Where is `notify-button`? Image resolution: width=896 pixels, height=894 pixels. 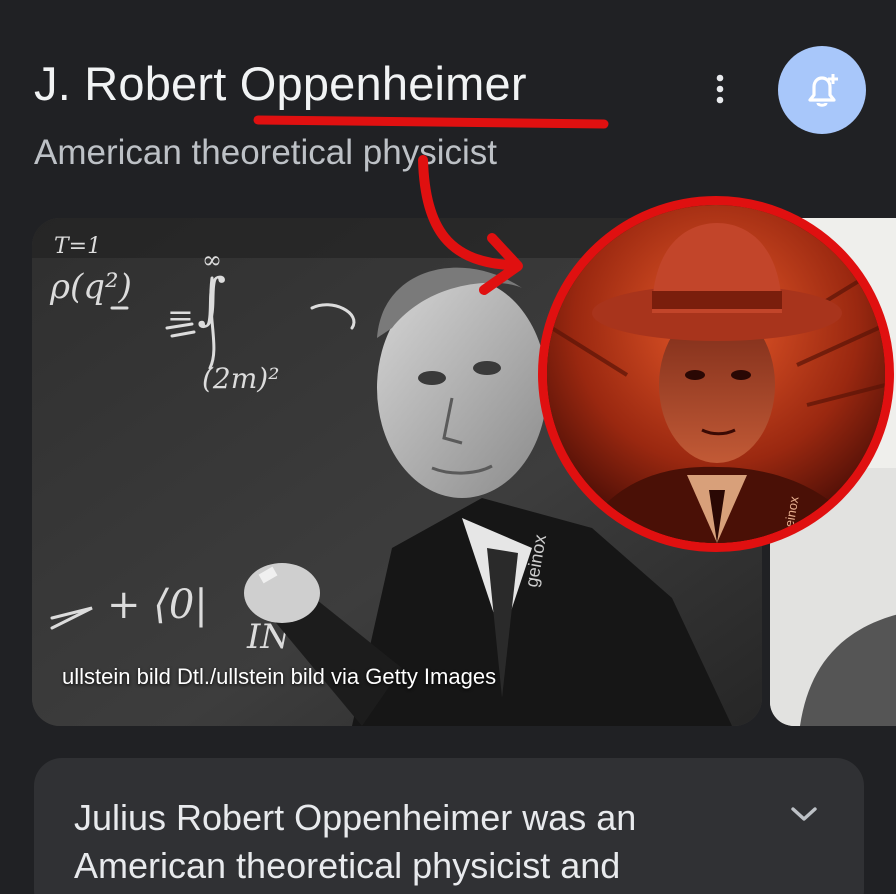
notify-button is located at coordinates (822, 90).